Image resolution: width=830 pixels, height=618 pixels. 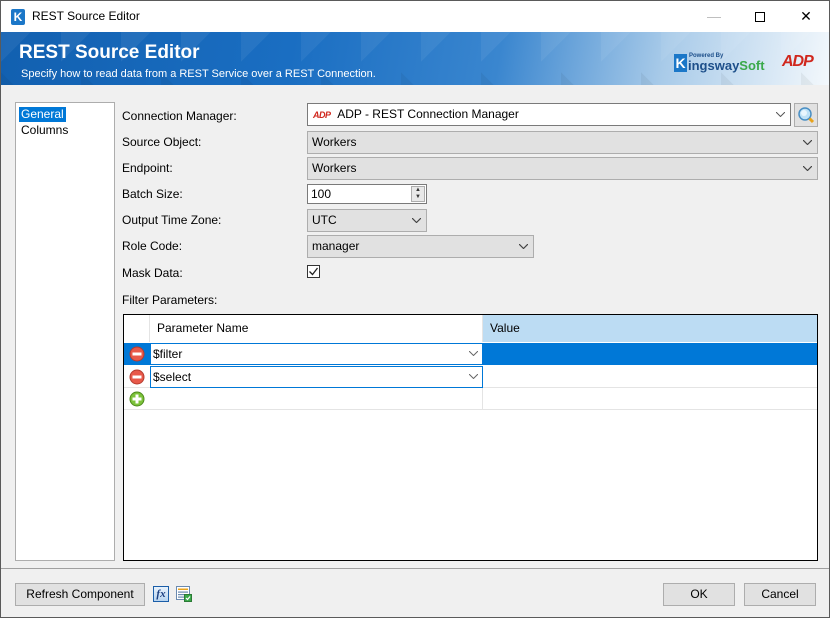 I want to click on mask-data-checkbox, so click(x=313, y=271).